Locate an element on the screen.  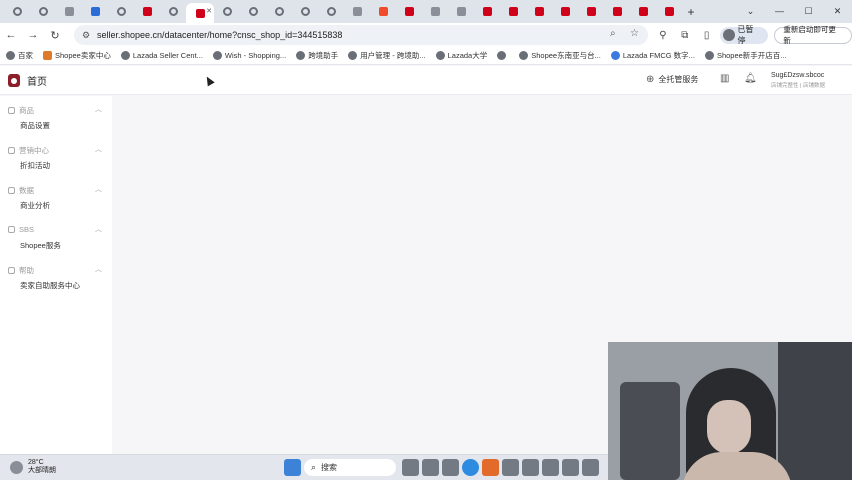
browser-icon is located at coordinates (470, 467).